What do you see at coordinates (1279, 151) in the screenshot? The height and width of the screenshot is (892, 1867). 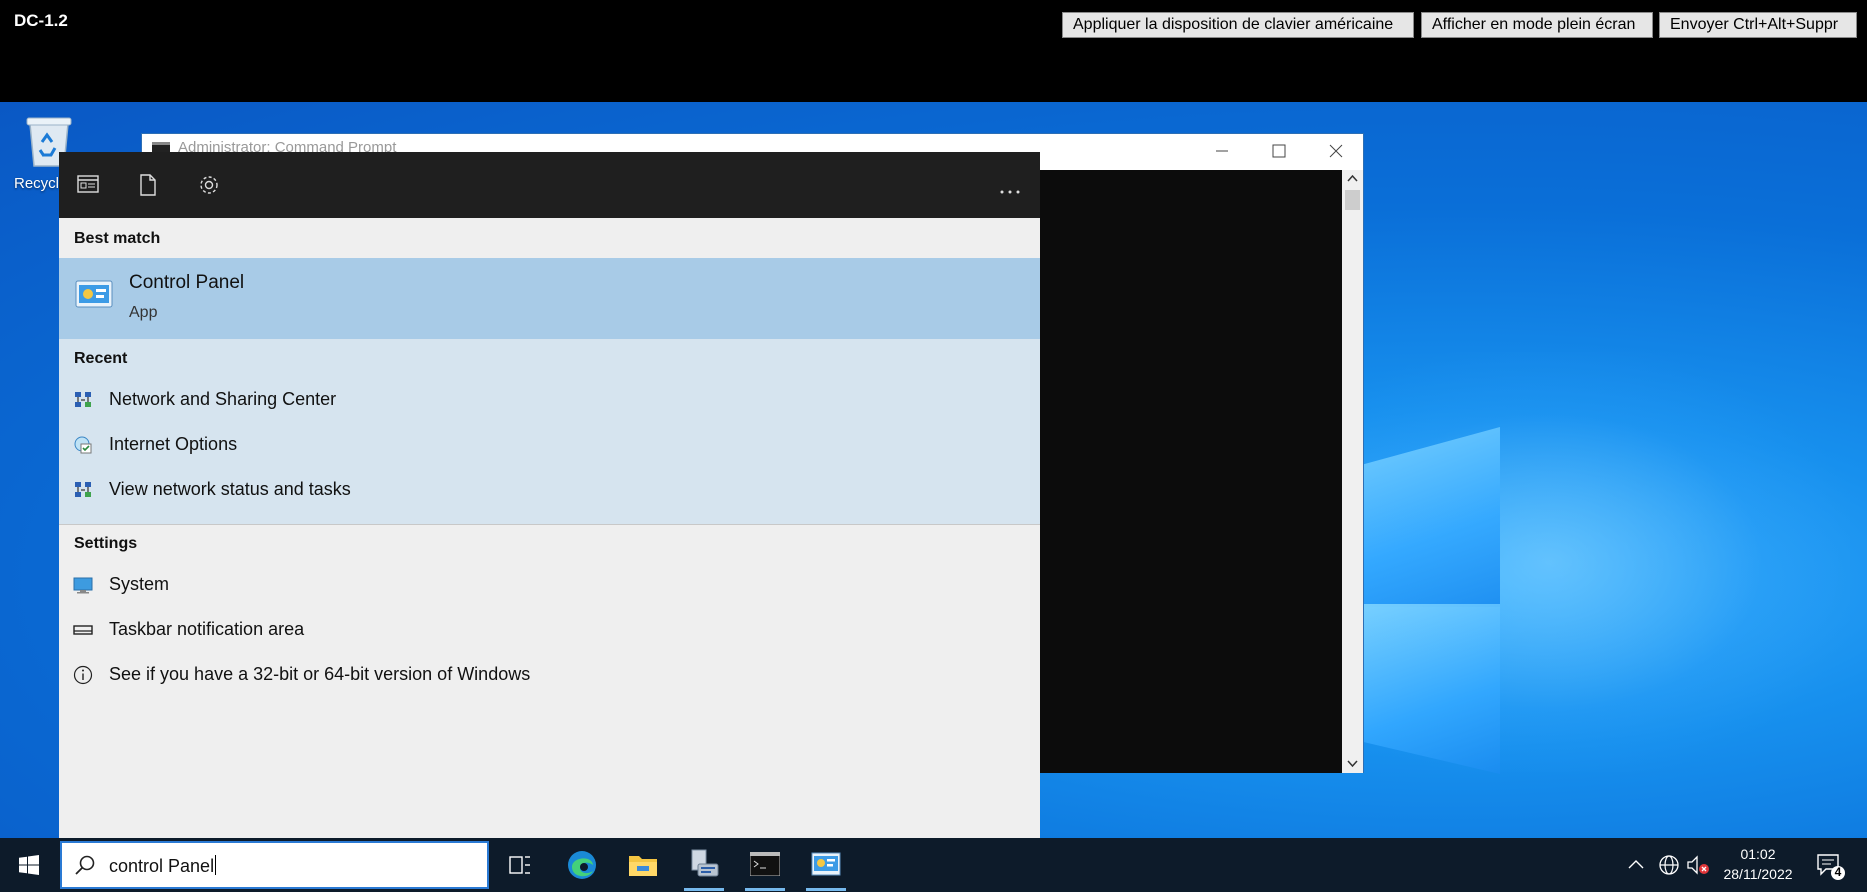 I see `maximize-icon` at bounding box center [1279, 151].